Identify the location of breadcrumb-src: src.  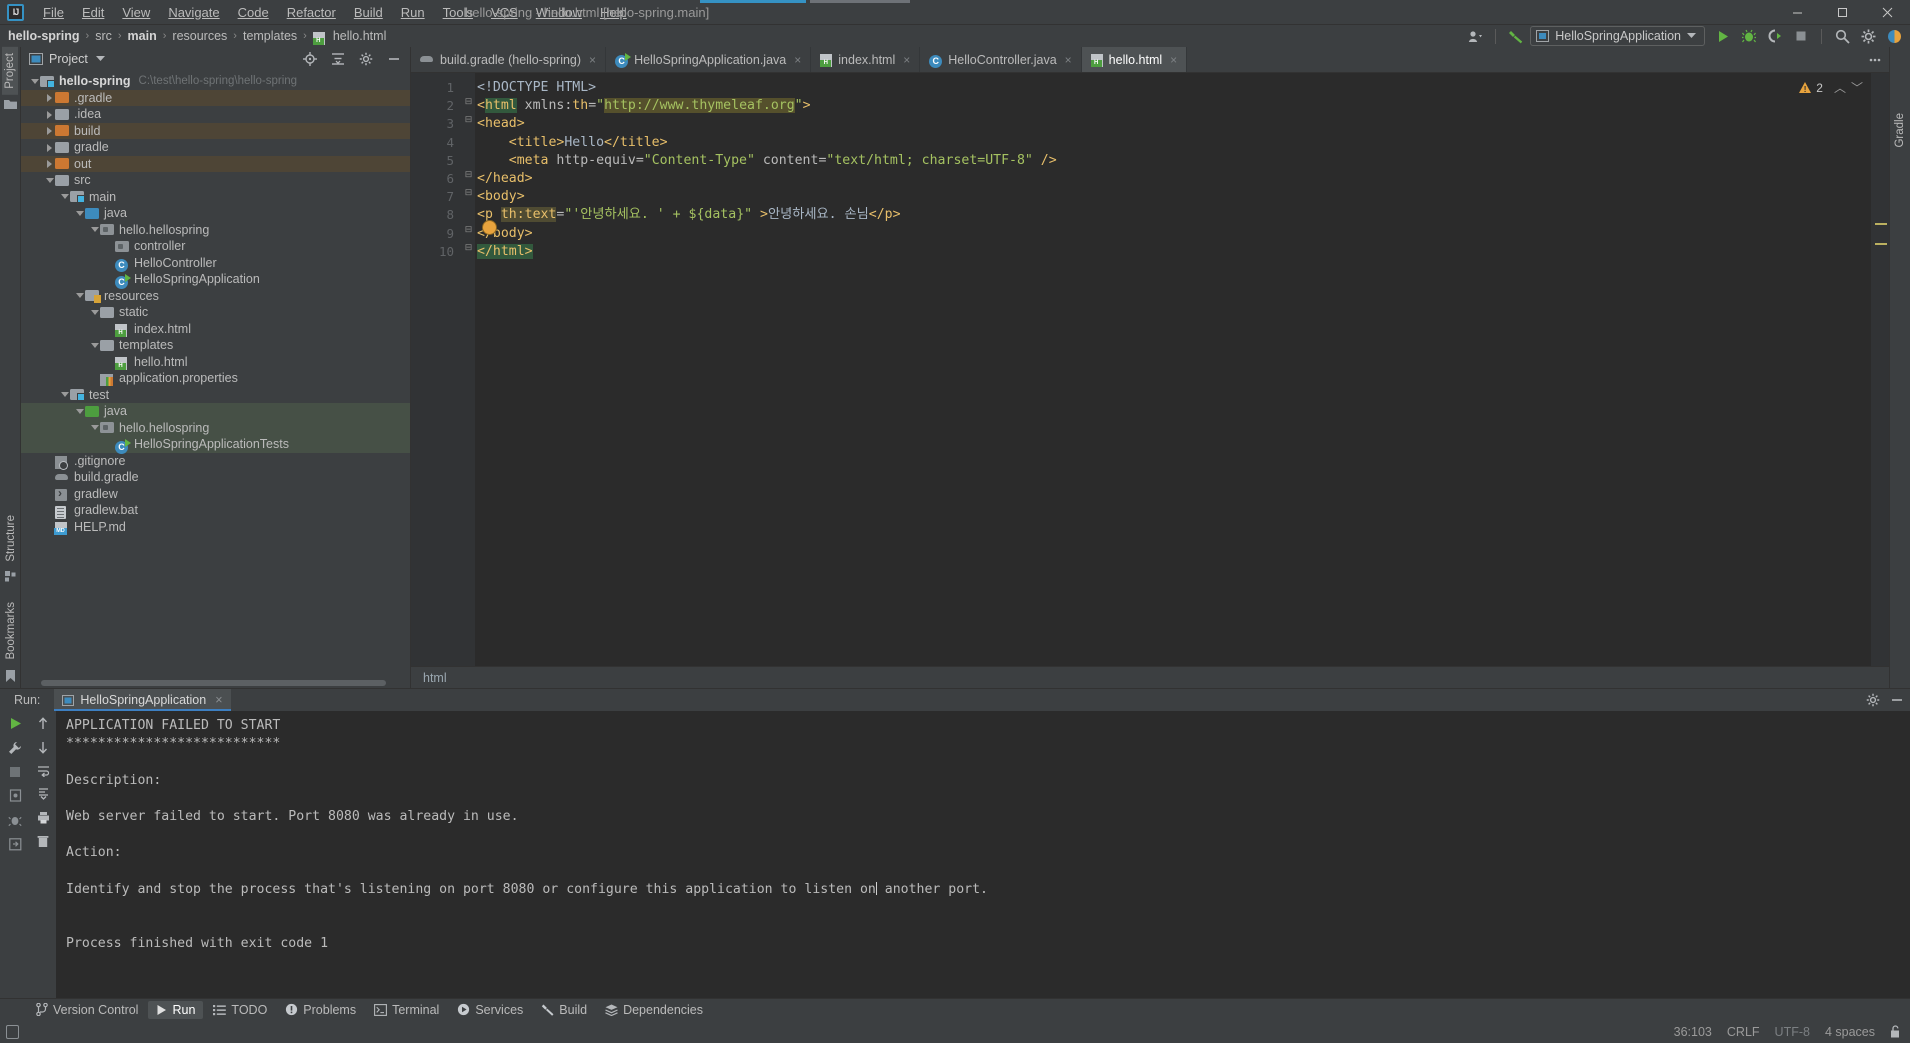
(103, 36).